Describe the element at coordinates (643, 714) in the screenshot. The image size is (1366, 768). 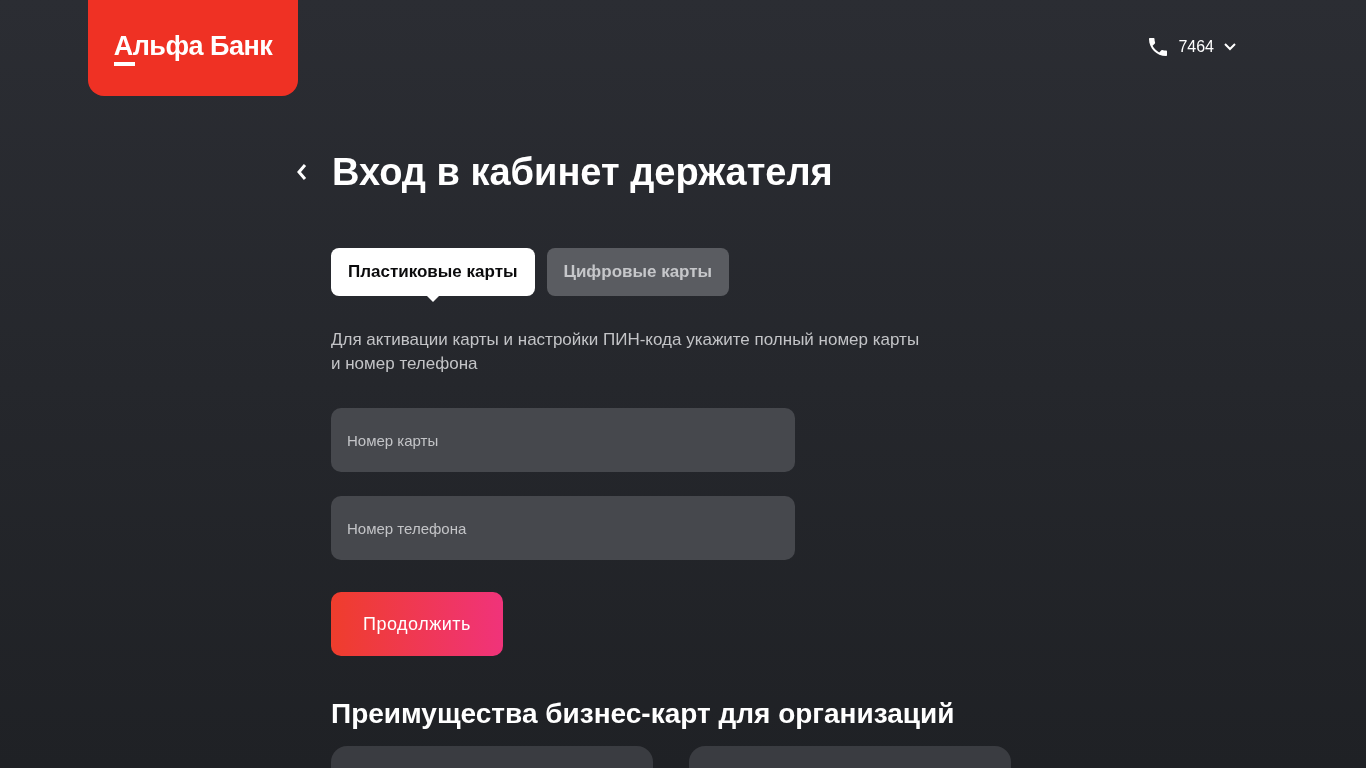
I see `section-title: Преимущества бизнес-карт для организаций` at that location.